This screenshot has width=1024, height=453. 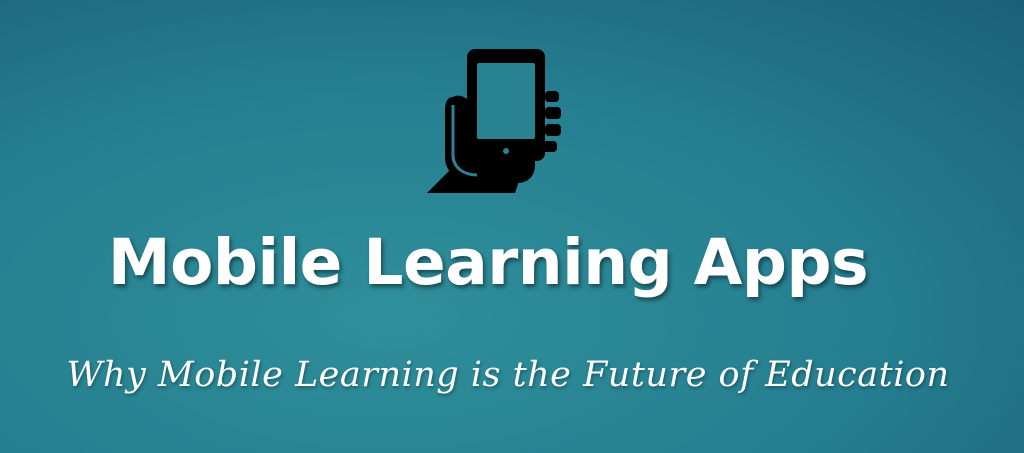 What do you see at coordinates (488, 262) in the screenshot?
I see `page-title: Mobile Learning Apps` at bounding box center [488, 262].